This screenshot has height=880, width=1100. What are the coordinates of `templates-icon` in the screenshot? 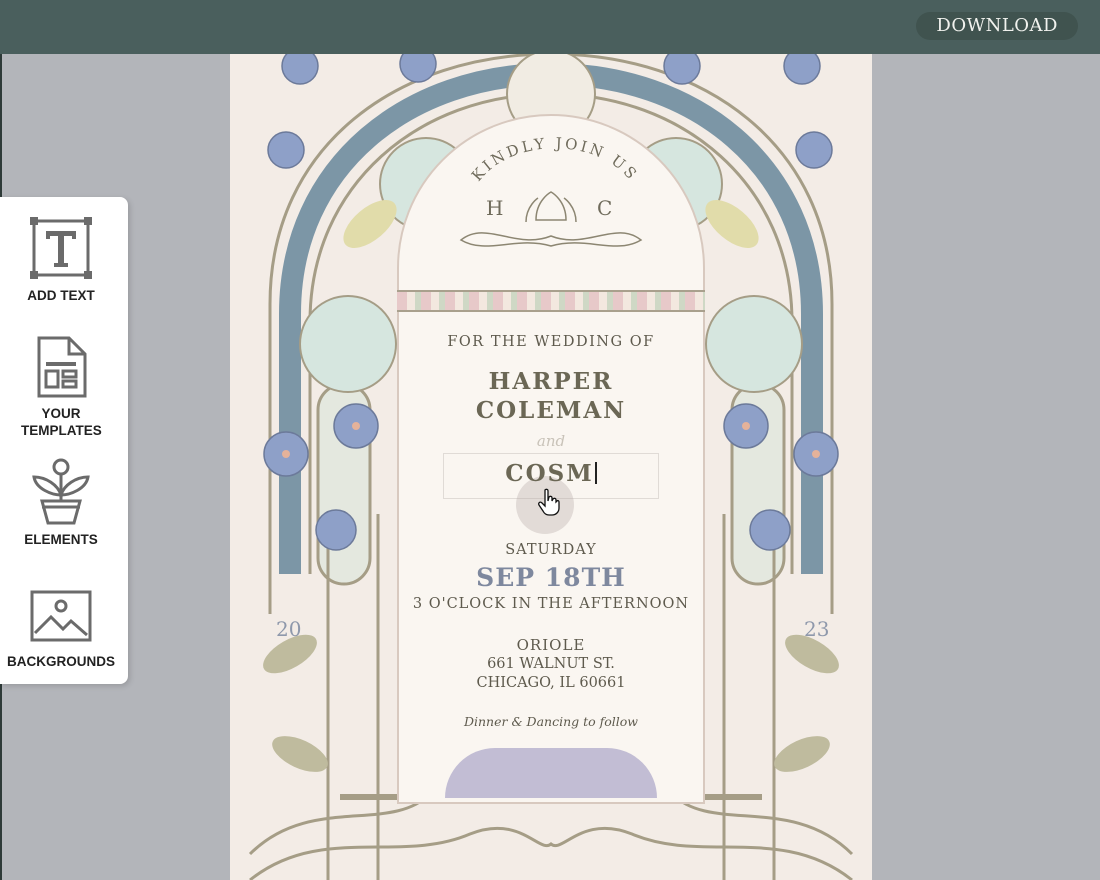 It's located at (62, 367).